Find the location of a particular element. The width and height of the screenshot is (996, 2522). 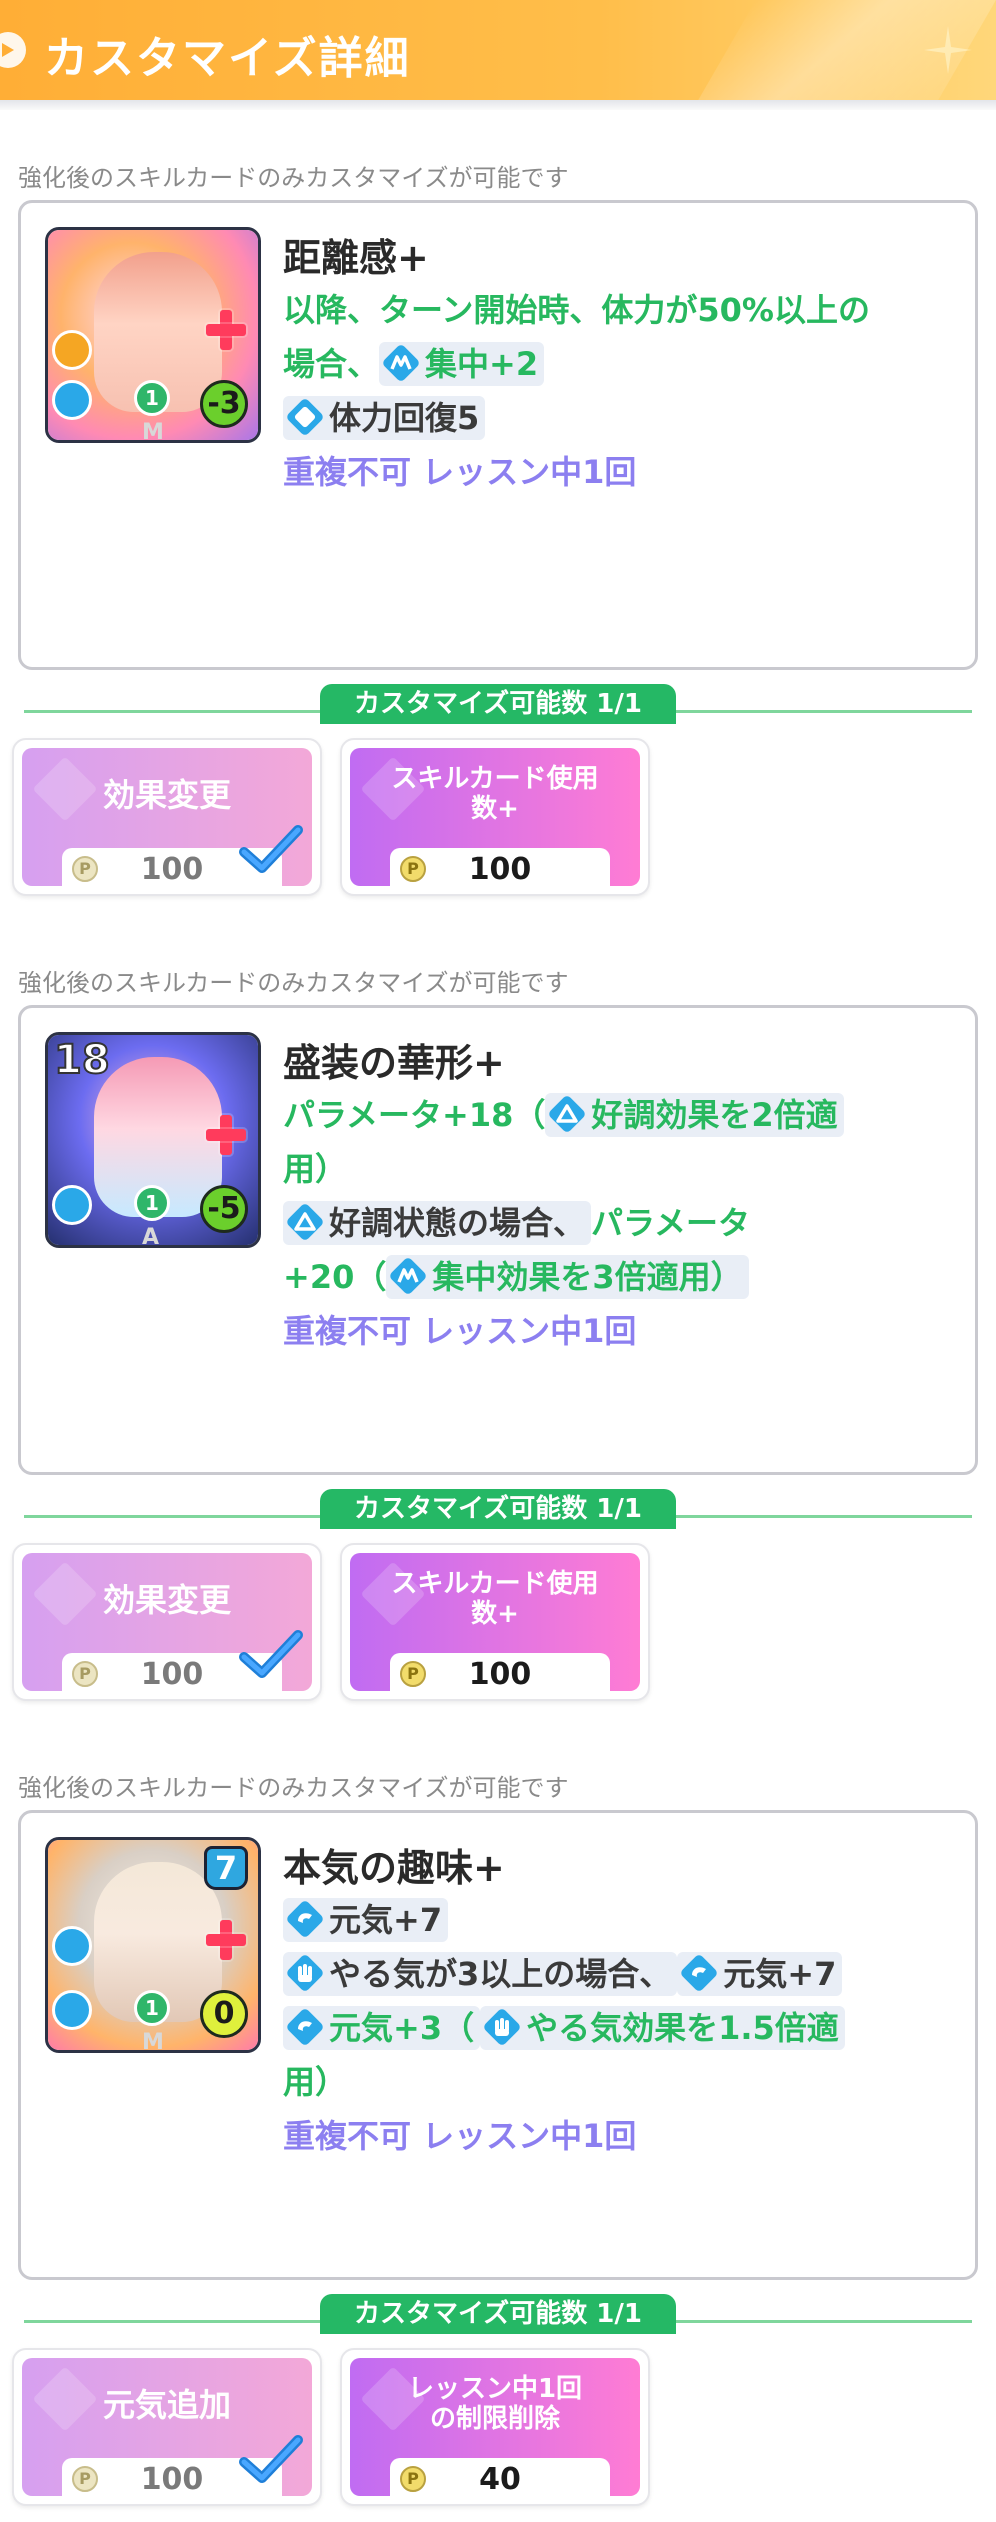

motivation-icon is located at coordinates (504, 2028).